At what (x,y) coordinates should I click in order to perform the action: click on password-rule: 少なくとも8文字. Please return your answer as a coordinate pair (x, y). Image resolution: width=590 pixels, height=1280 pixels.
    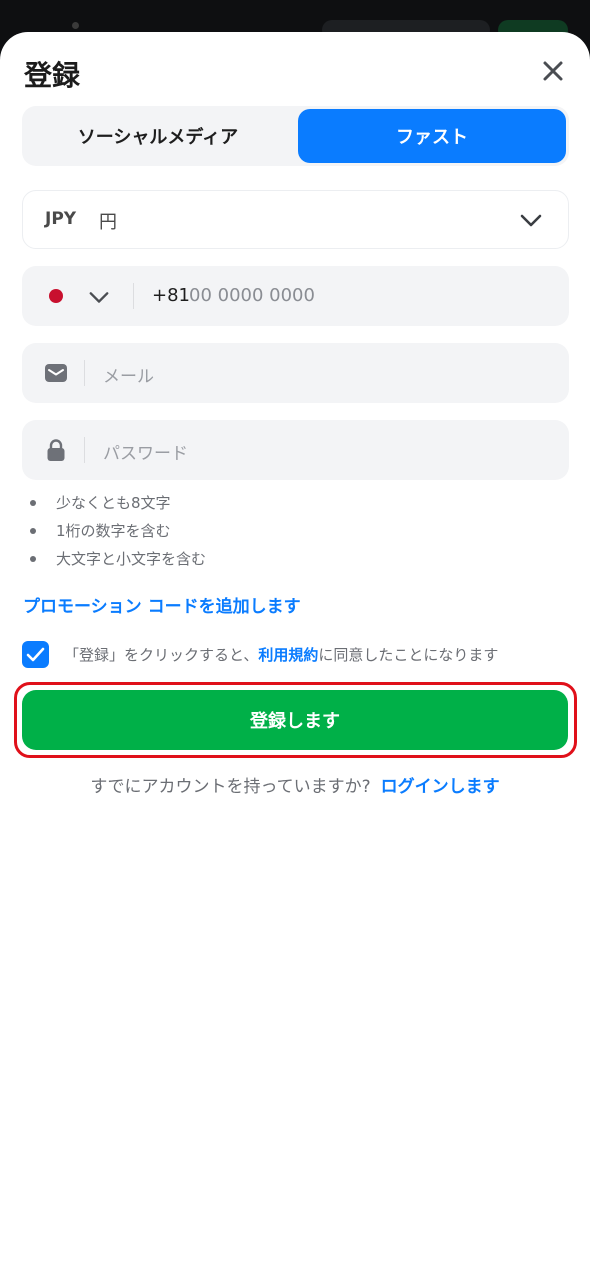
    Looking at the image, I should click on (118, 503).